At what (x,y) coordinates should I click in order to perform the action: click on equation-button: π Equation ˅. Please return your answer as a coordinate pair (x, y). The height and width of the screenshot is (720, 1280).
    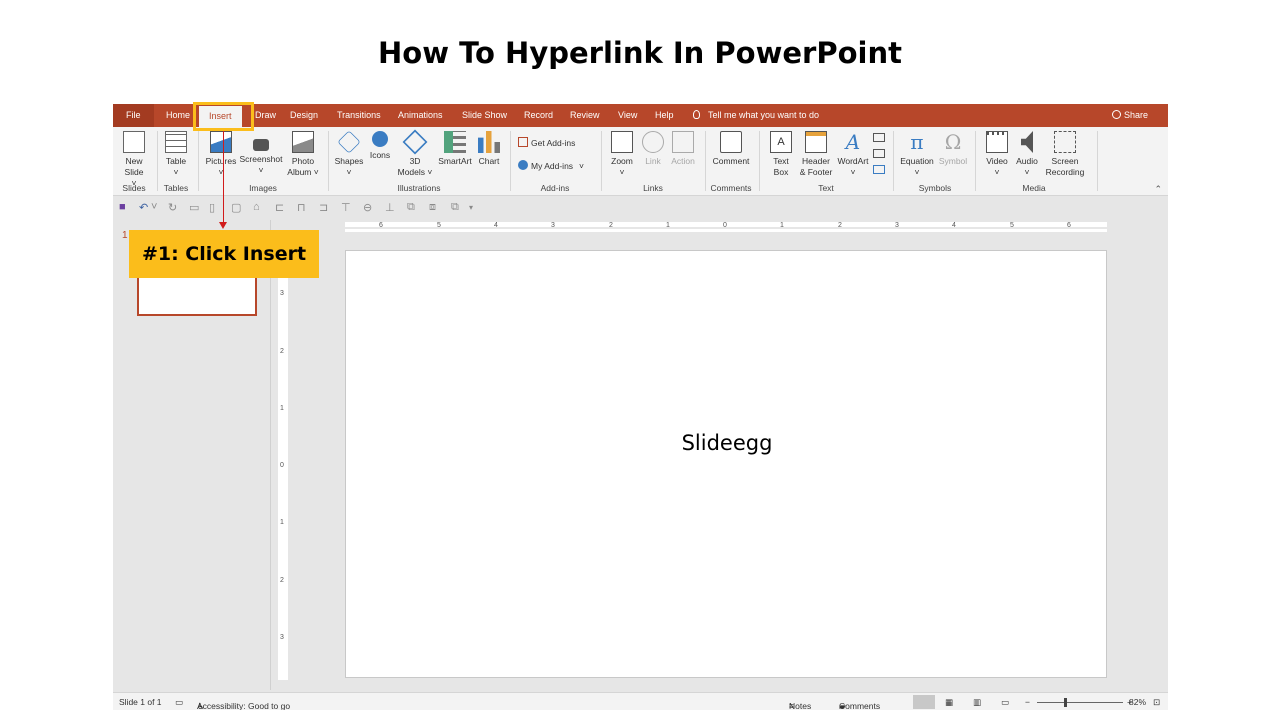
    Looking at the image, I should click on (917, 154).